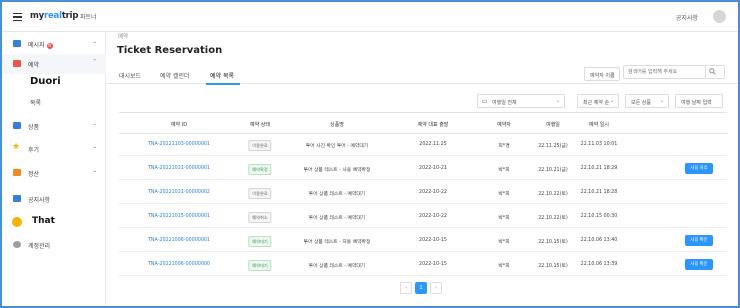 The image size is (740, 308). I want to click on settlement-icon, so click(17, 172).